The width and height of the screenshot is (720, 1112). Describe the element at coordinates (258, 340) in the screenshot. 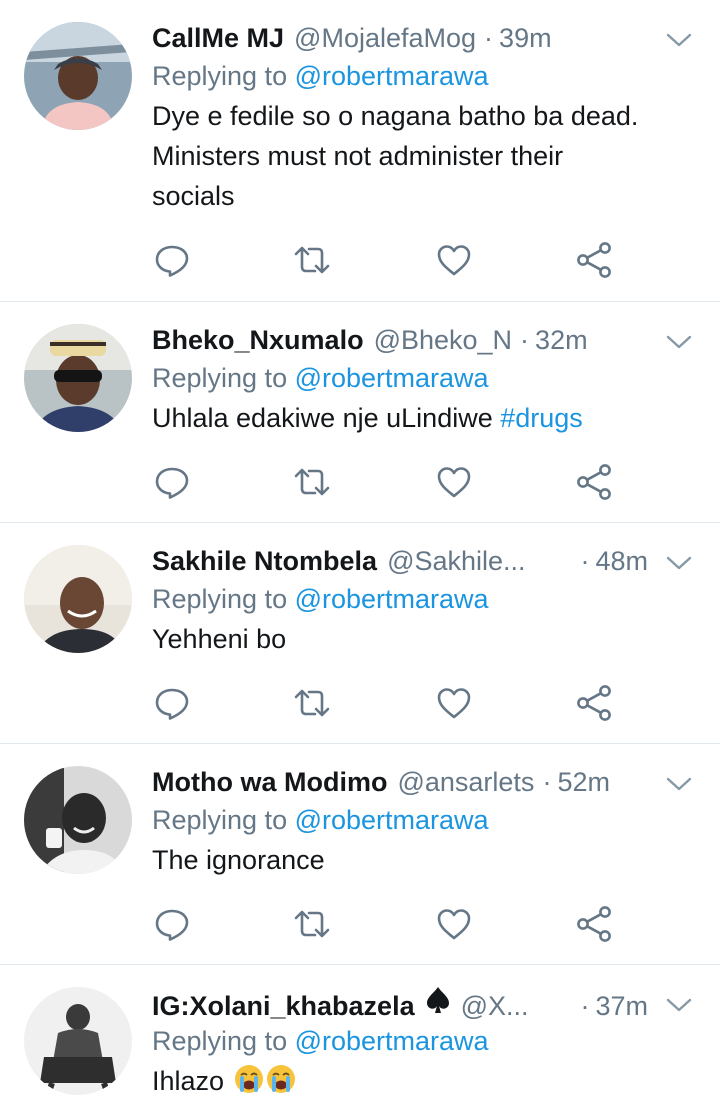

I see `display-name: Bheko_Nxumalo` at that location.